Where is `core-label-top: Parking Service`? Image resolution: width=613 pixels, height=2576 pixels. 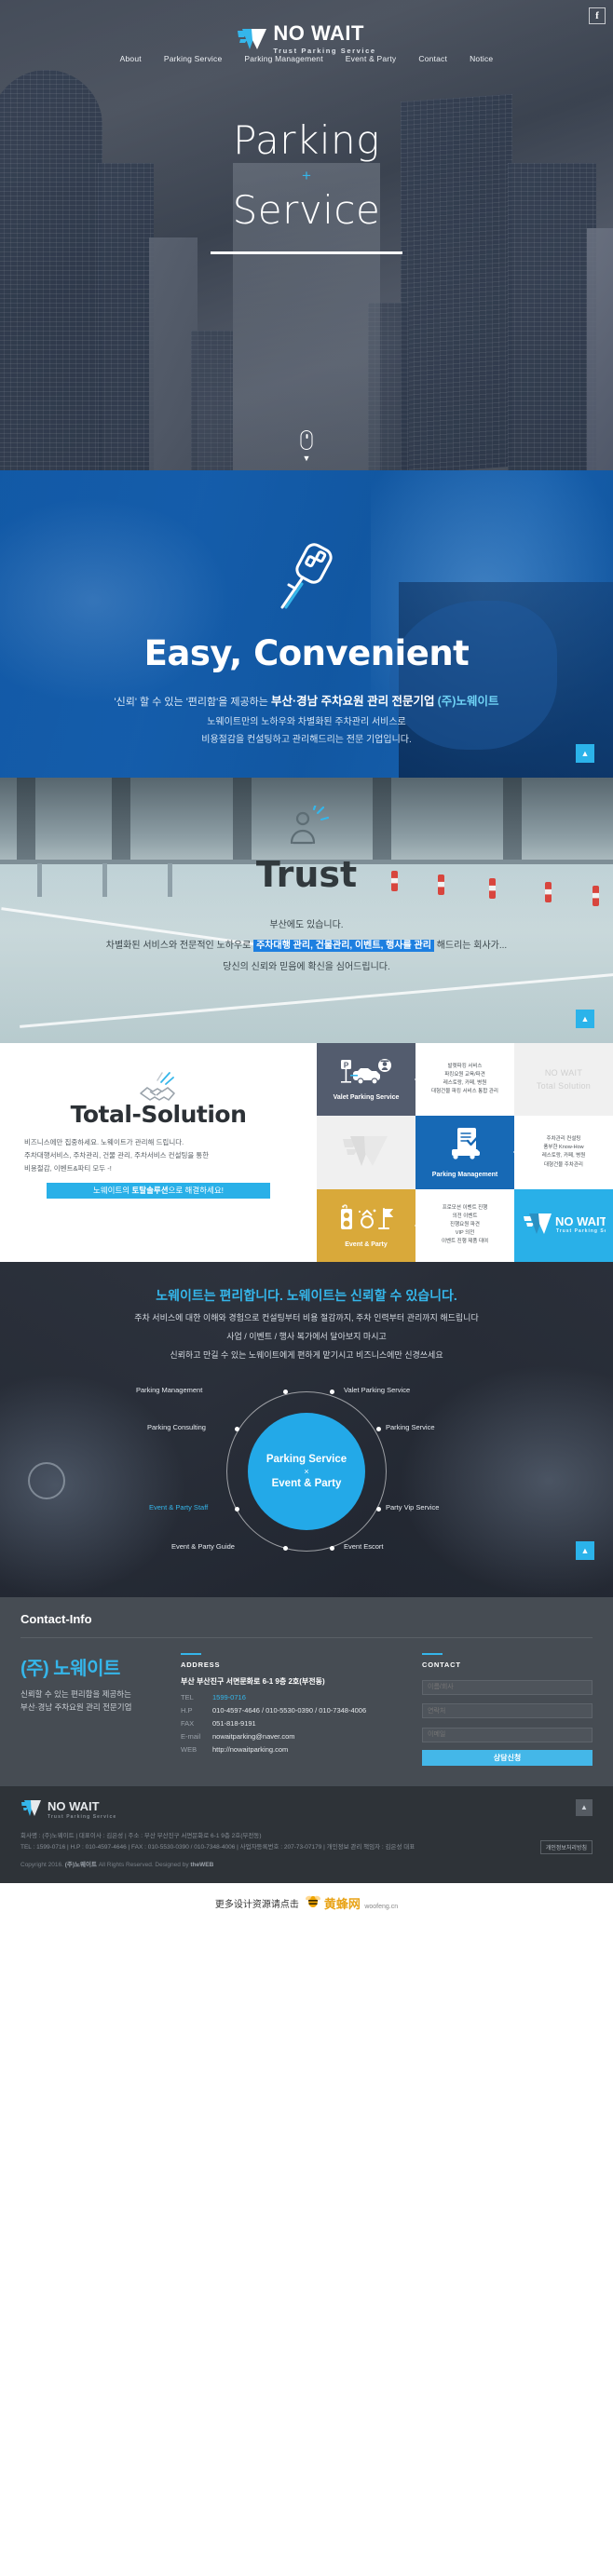 core-label-top: Parking Service is located at coordinates (306, 1459).